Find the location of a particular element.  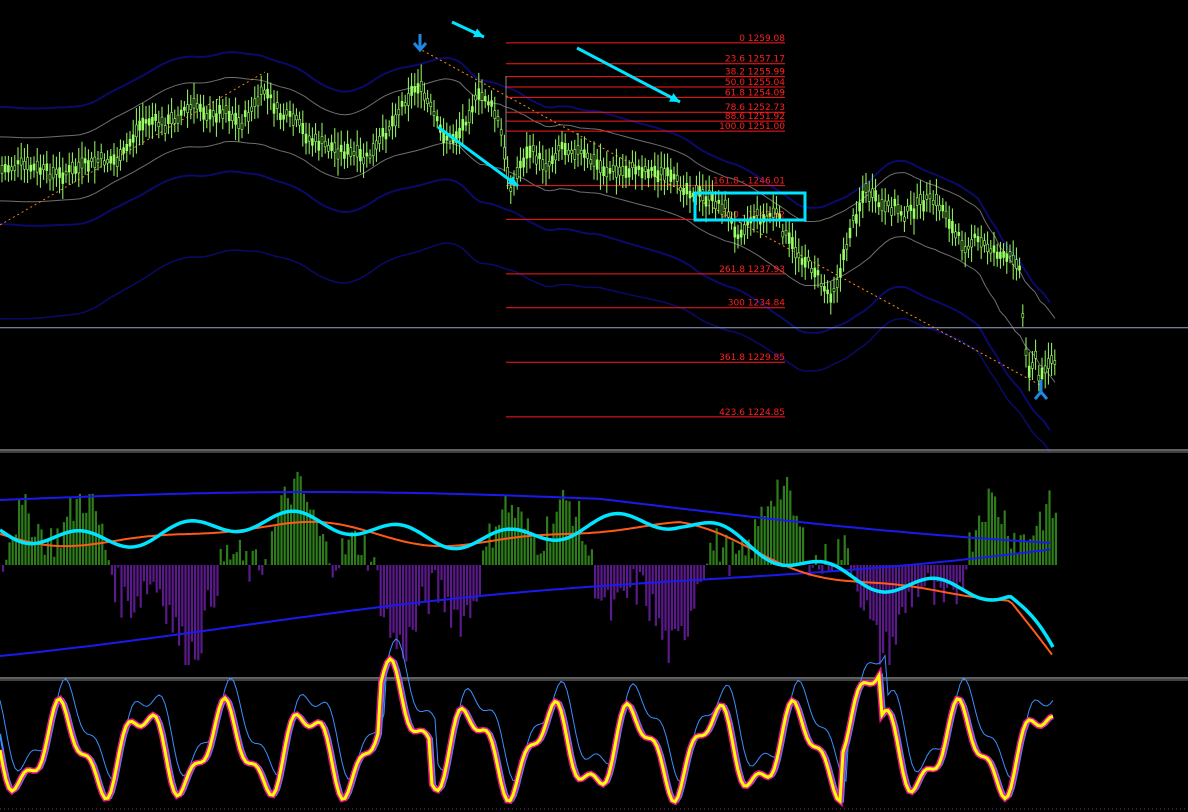

fib-level-label: 50.0 1255.04 is located at coordinates (755, 83).